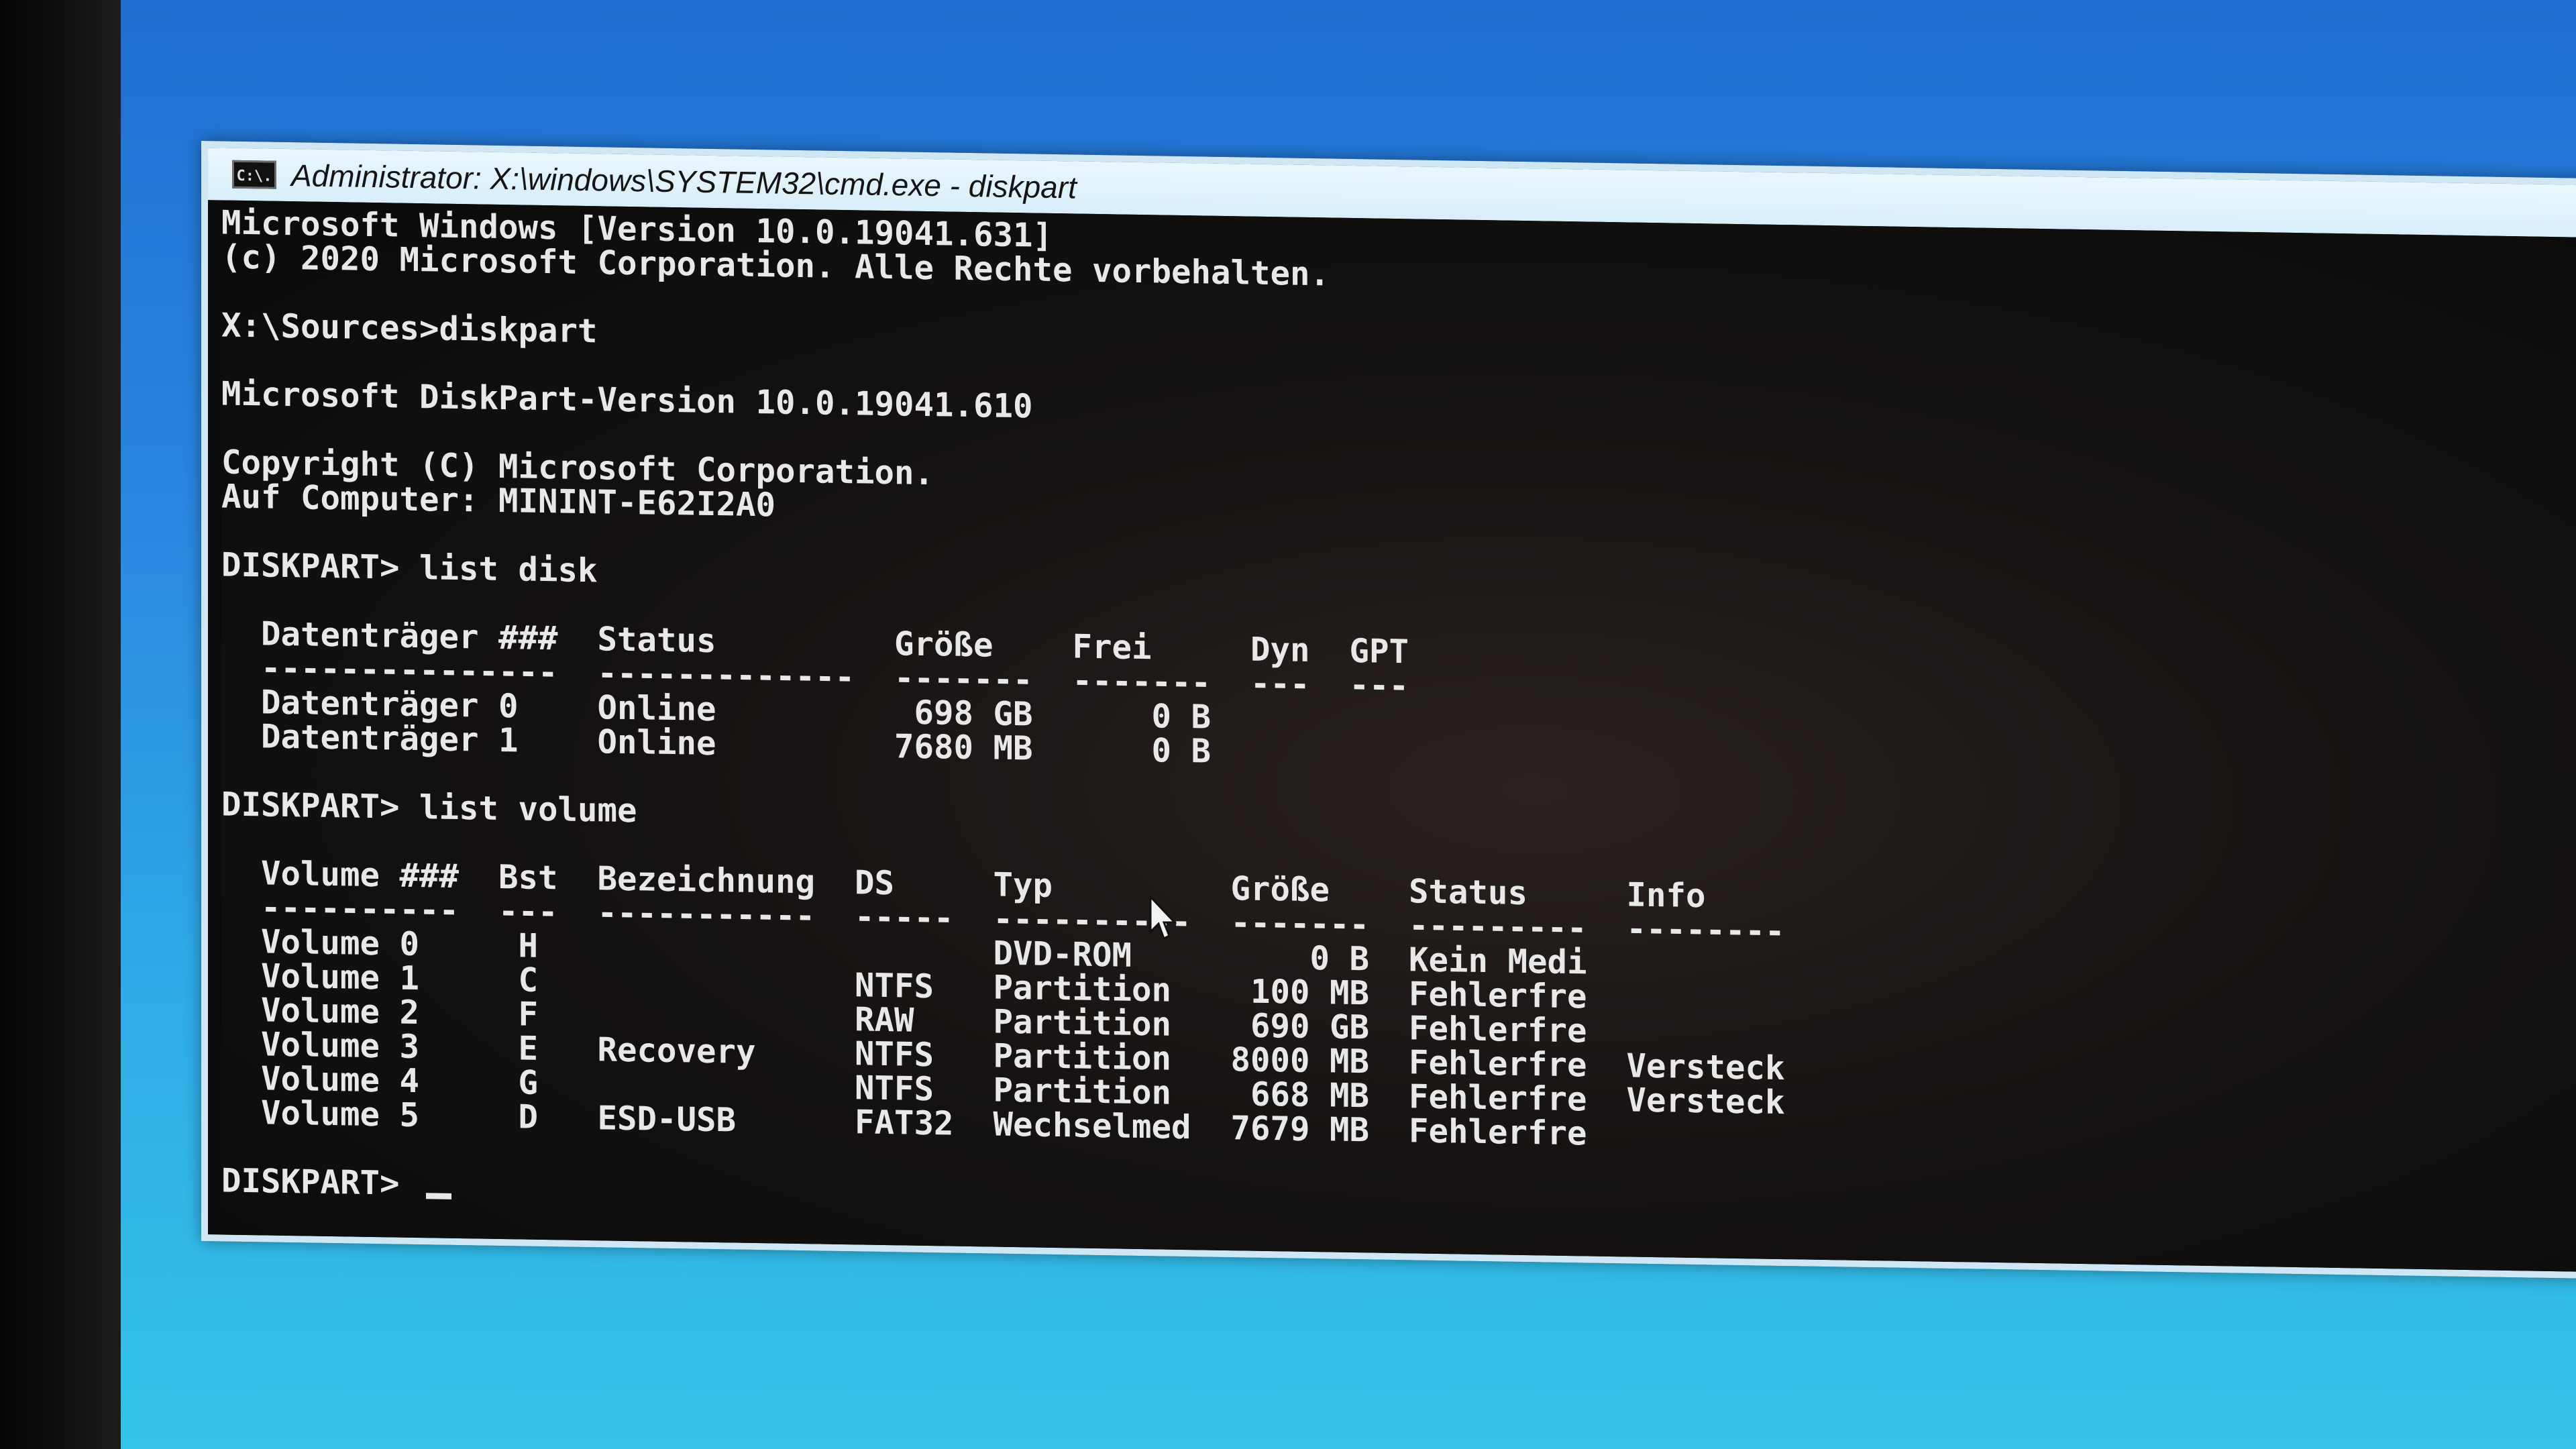 Image resolution: width=2576 pixels, height=1449 pixels. What do you see at coordinates (60, 724) in the screenshot?
I see `monitor-bezel` at bounding box center [60, 724].